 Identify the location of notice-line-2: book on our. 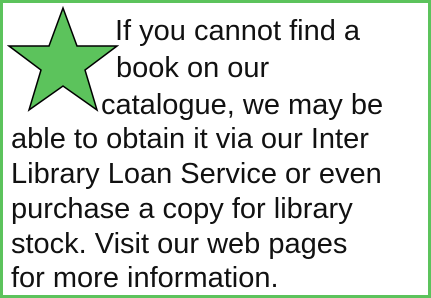
(193, 68).